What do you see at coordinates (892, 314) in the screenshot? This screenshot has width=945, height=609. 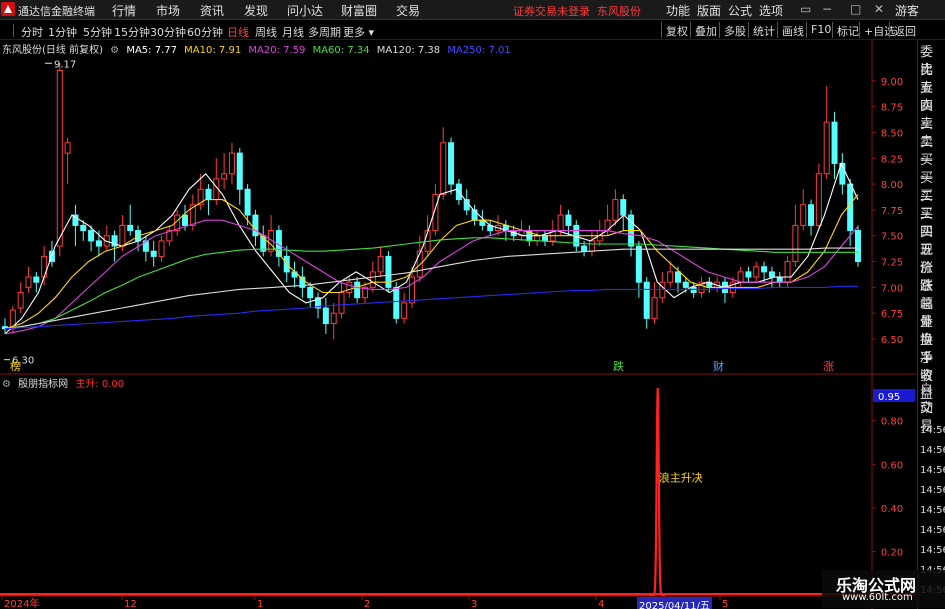 I see `price-tick-label: 6.75` at bounding box center [892, 314].